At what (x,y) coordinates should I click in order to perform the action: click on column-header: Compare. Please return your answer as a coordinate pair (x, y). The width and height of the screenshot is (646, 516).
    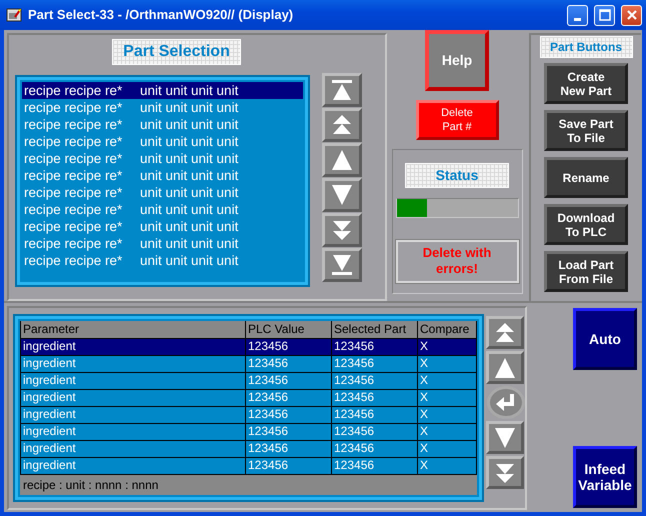
    Looking at the image, I should click on (447, 329).